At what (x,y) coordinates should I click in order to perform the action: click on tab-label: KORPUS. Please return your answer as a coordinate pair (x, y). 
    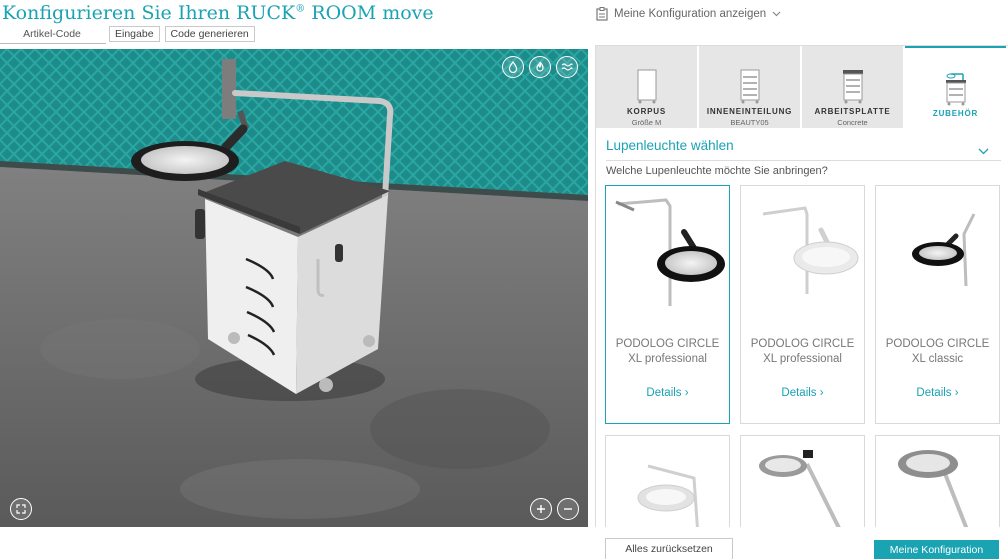
    Looking at the image, I should click on (646, 111).